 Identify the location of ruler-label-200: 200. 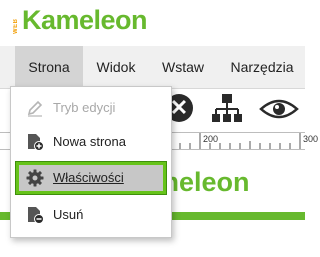
(211, 139).